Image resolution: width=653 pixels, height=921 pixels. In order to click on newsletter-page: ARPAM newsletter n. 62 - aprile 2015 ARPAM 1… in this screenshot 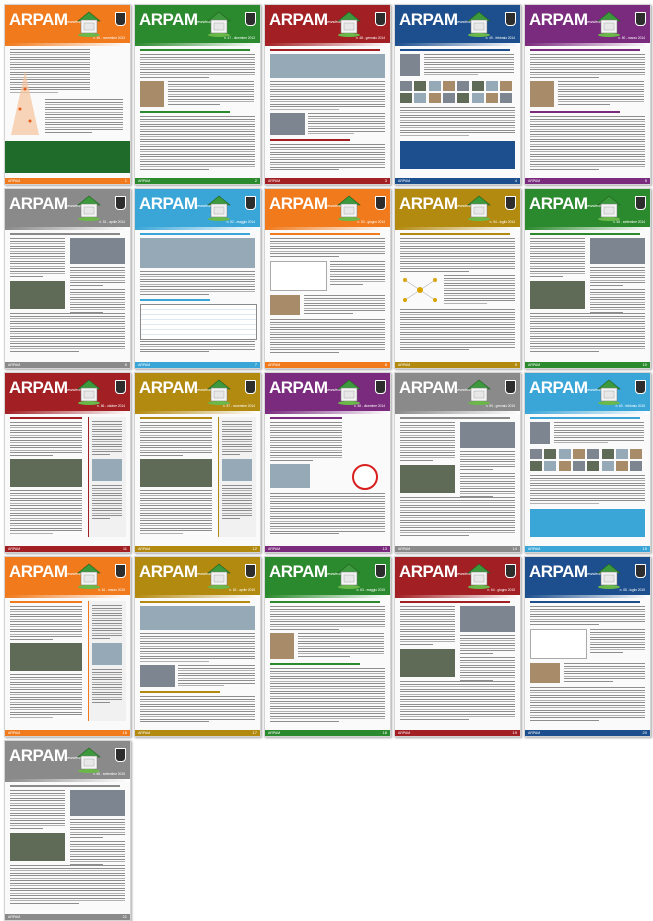, I will do `click(197, 646)`.